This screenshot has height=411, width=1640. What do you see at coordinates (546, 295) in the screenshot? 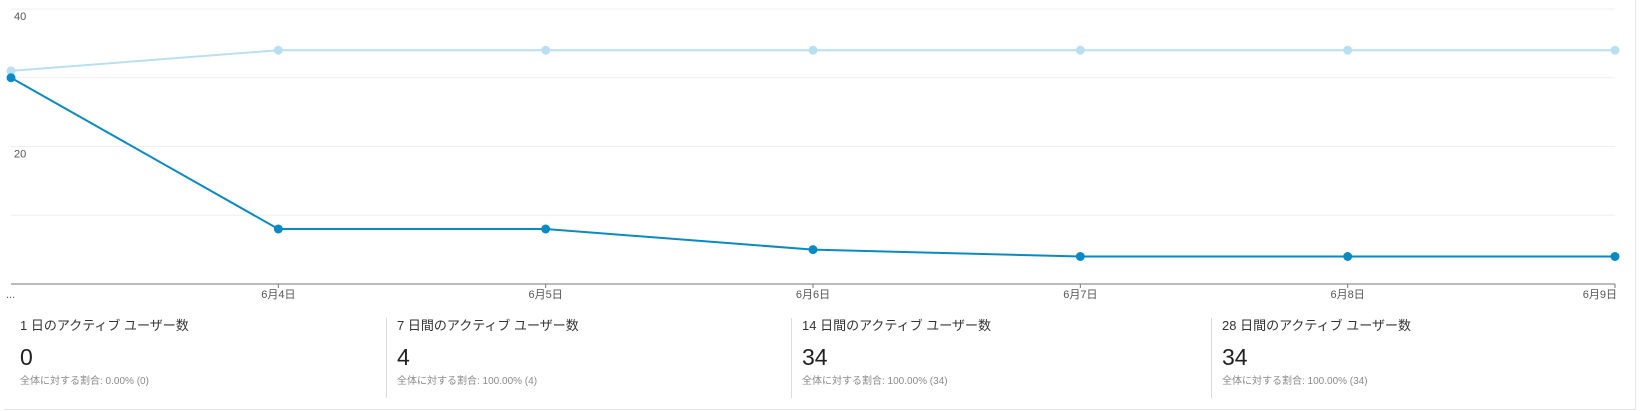
I see `x-tick-label: 6月5日` at bounding box center [546, 295].